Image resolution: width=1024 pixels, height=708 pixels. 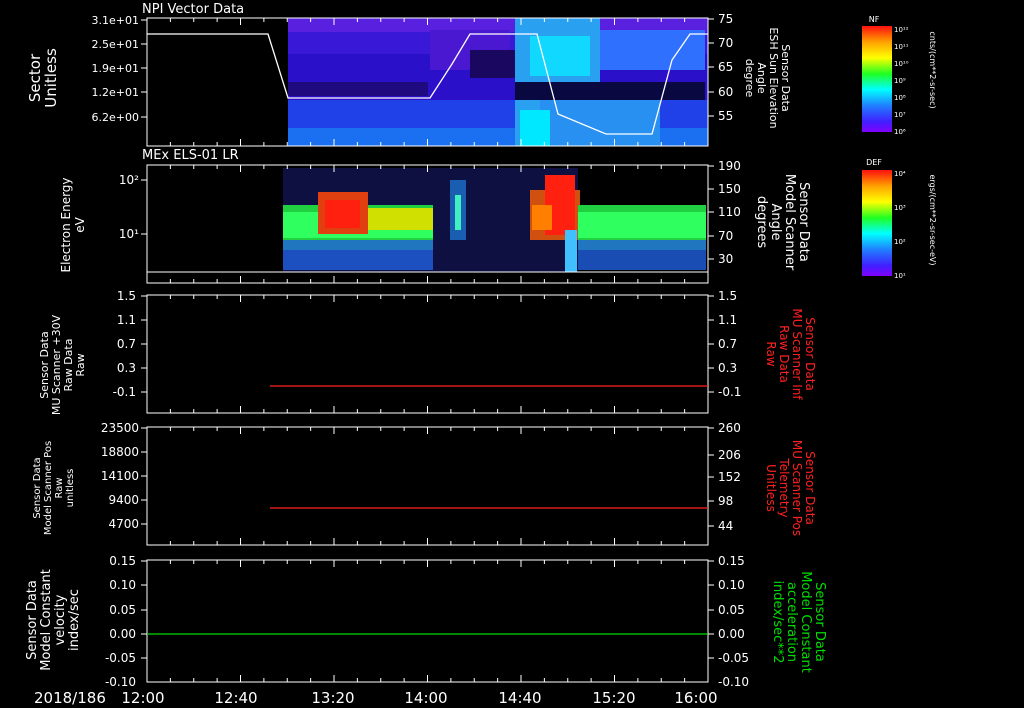 I want to click on x-tick-label: 16:00, so click(x=695, y=698).